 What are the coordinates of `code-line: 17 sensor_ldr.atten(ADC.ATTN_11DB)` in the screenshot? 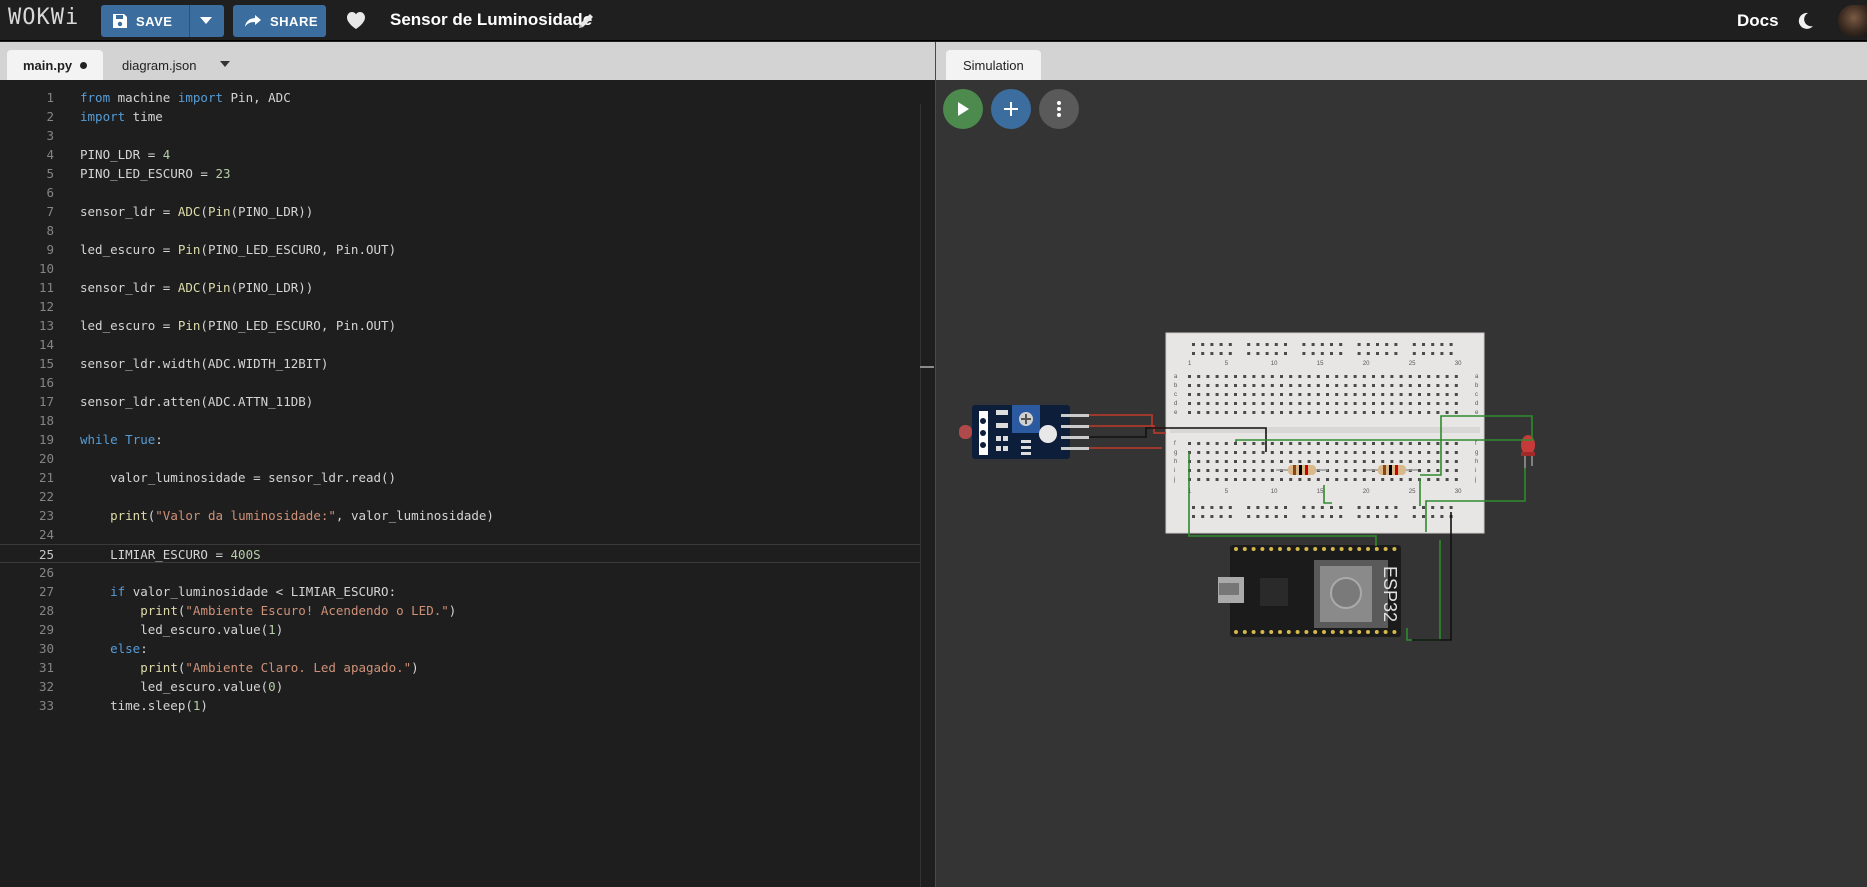 It's located at (460, 401).